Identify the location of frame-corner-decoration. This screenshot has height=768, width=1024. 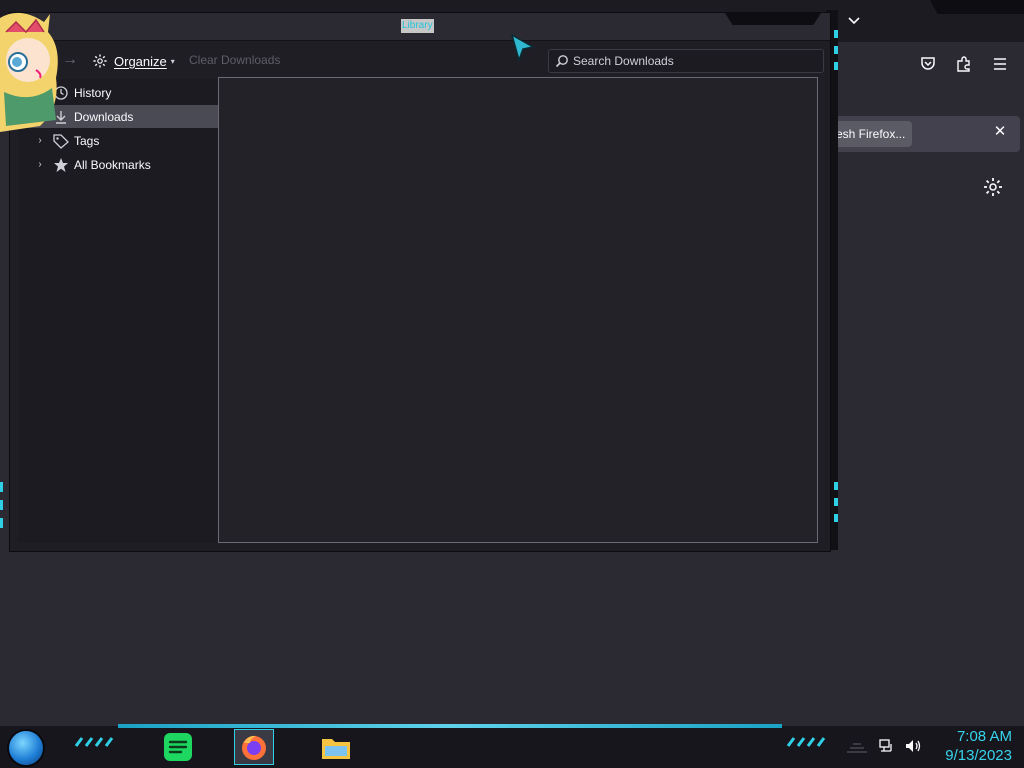
(977, 7).